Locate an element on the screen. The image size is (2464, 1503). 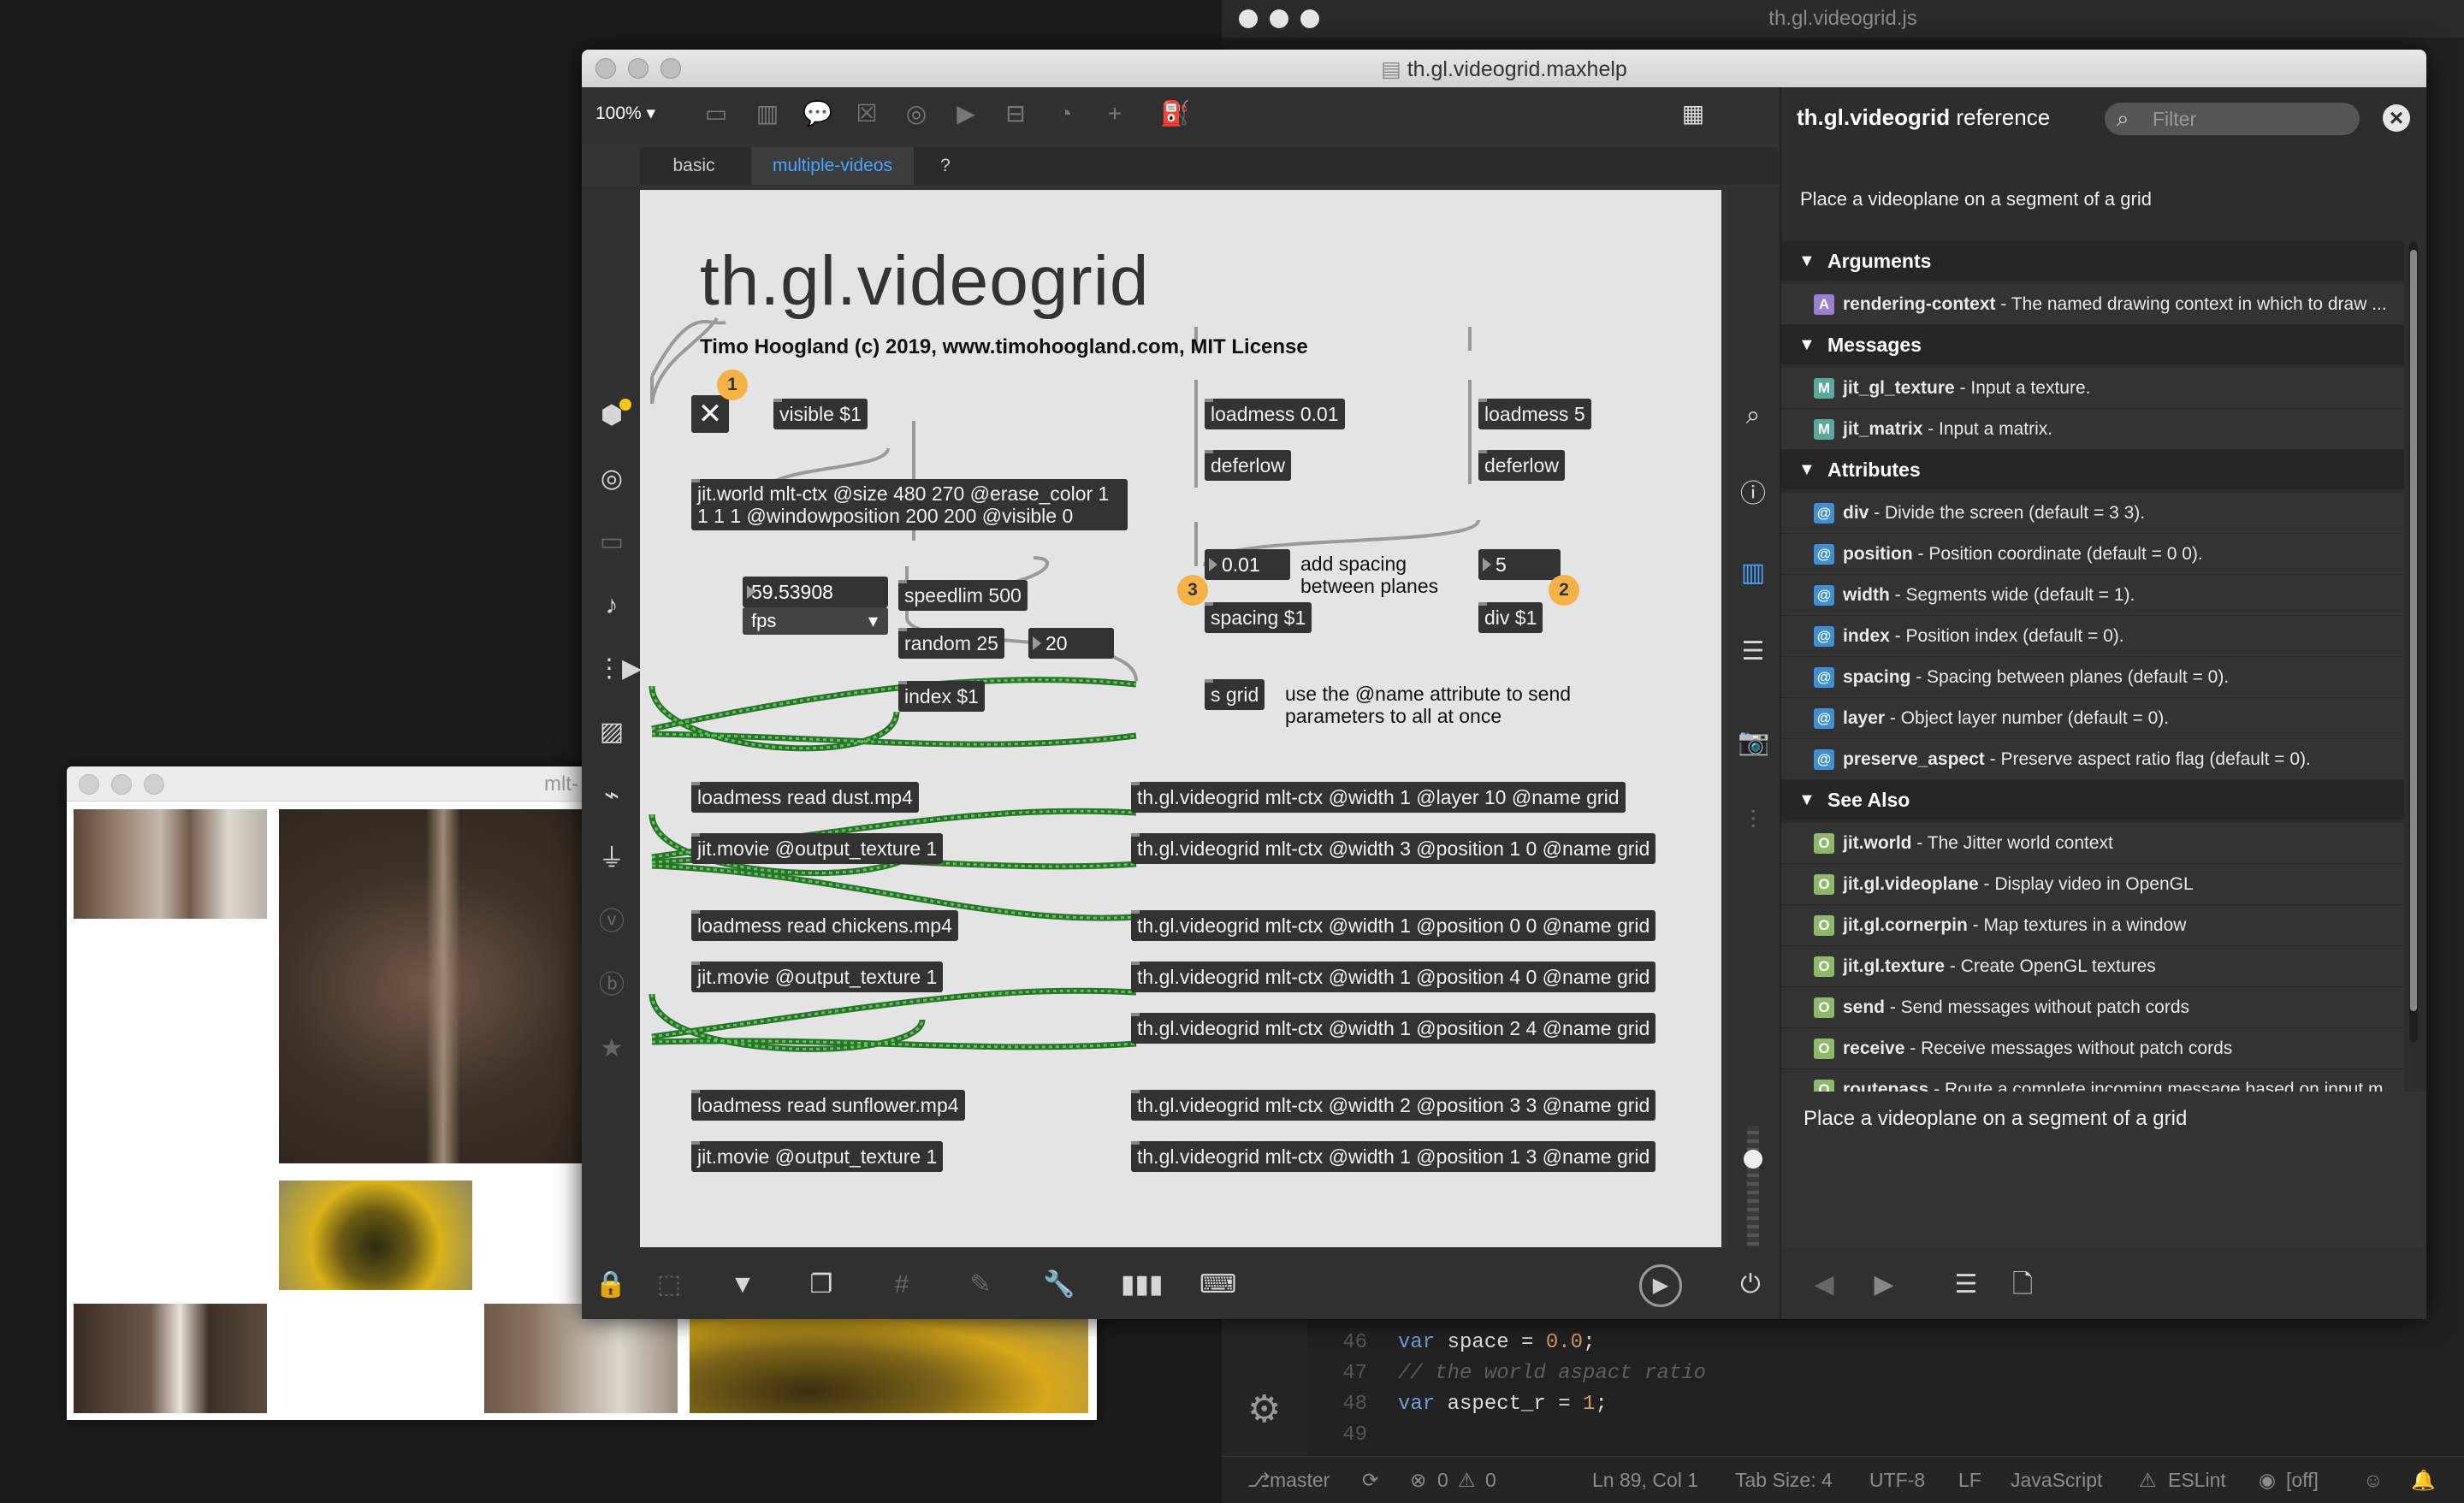
tab-basic: basic is located at coordinates (694, 166).